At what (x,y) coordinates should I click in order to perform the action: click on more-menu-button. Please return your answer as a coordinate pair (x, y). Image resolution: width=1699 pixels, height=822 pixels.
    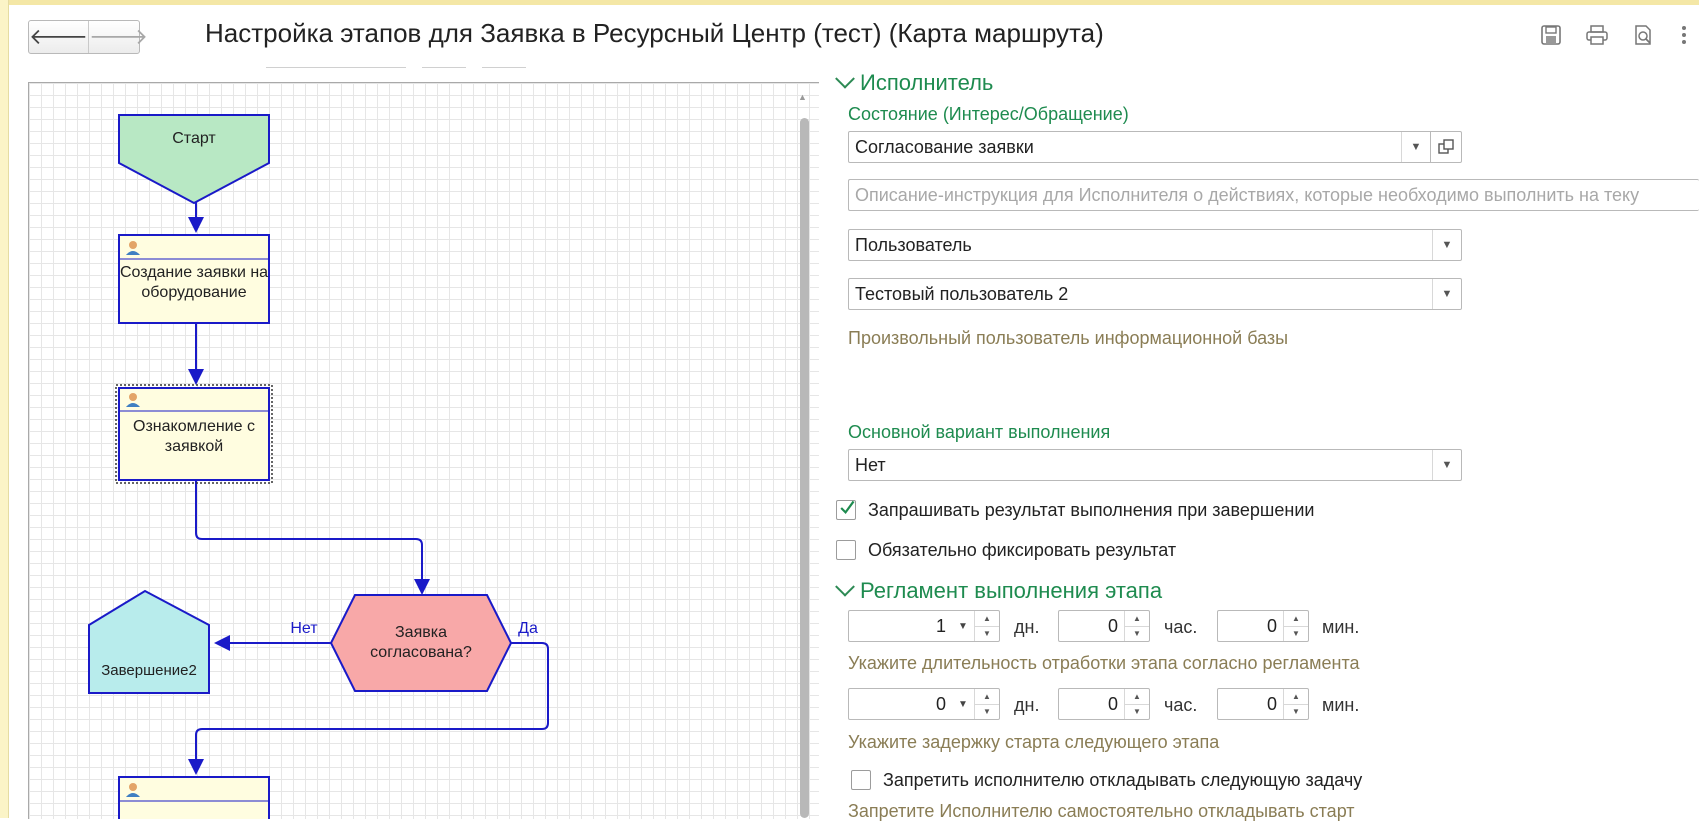
    Looking at the image, I should click on (1684, 35).